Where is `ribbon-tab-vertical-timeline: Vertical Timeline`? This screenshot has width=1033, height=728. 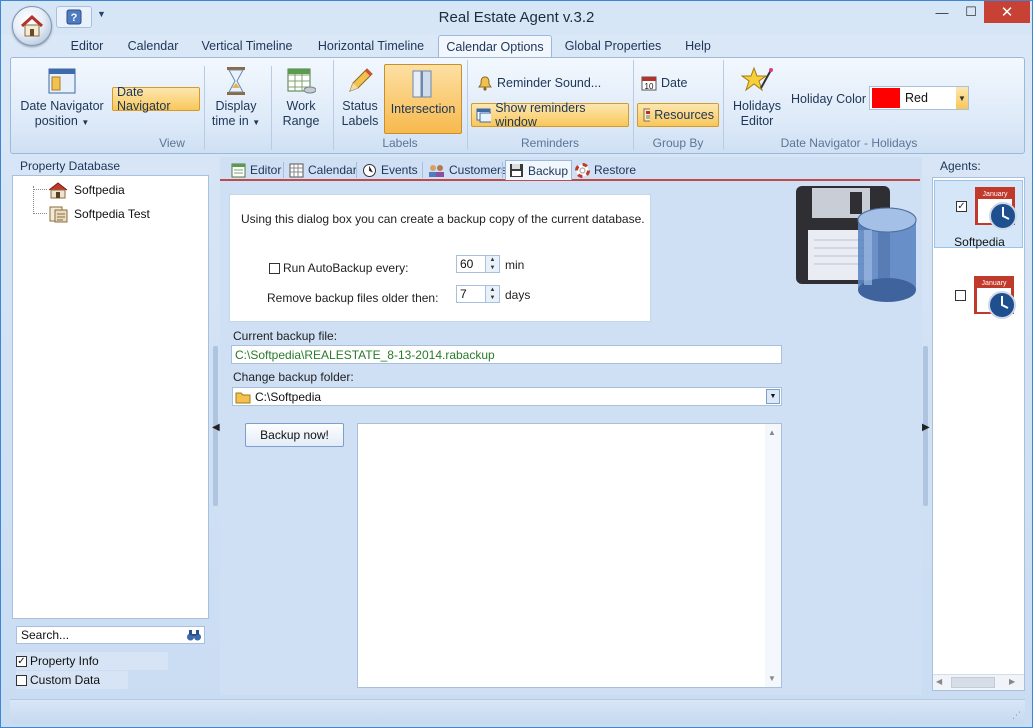
ribbon-tab-vertical-timeline: Vertical Timeline is located at coordinates (247, 46).